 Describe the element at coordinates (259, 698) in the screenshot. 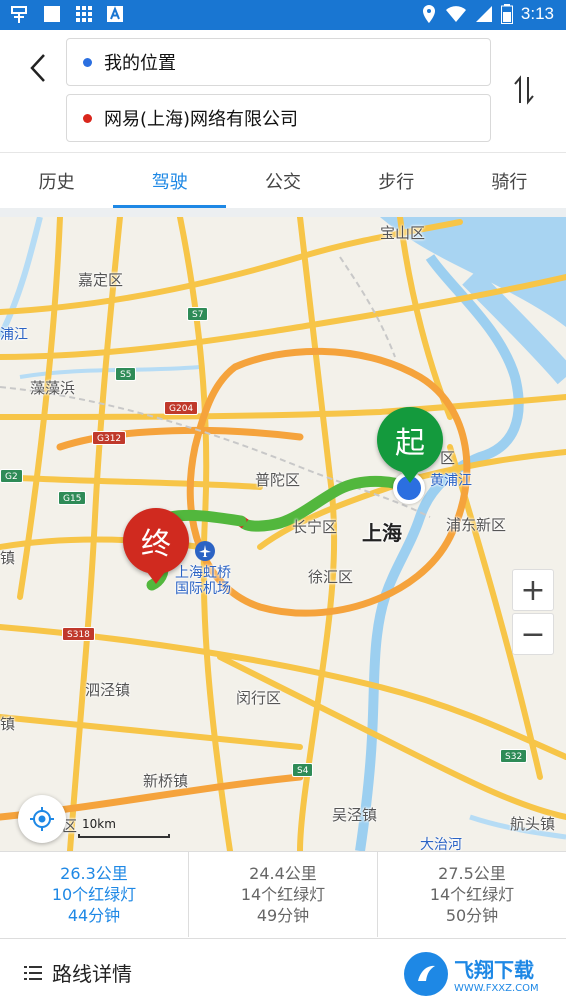

I see `map-label-minhang: 闵行区` at that location.